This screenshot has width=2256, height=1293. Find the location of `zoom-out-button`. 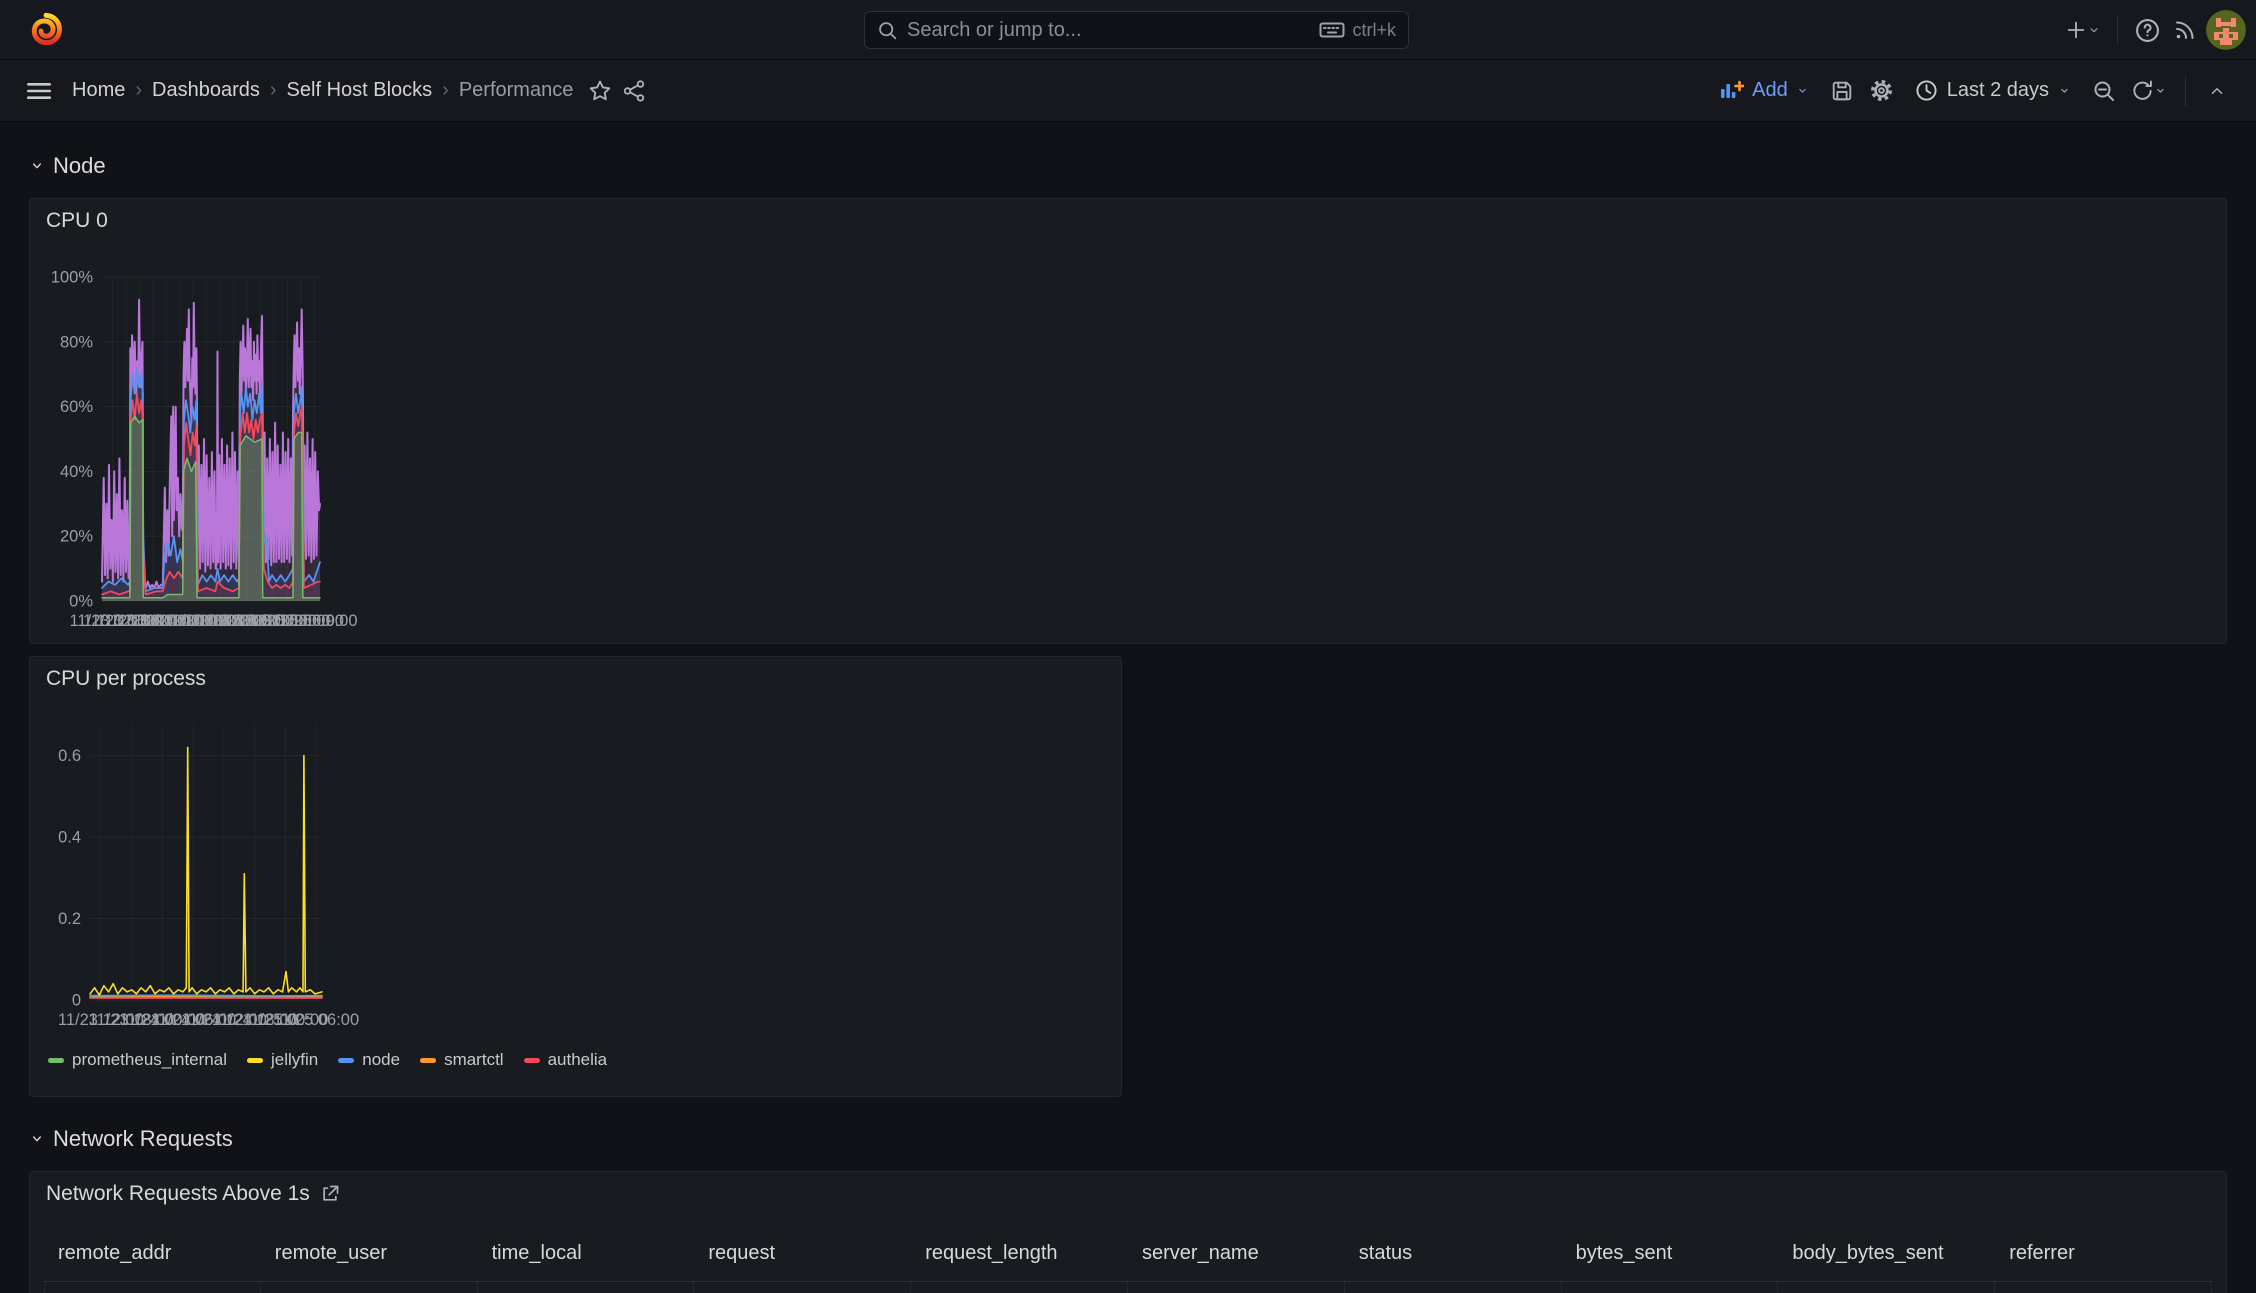

zoom-out-button is located at coordinates (2104, 91).